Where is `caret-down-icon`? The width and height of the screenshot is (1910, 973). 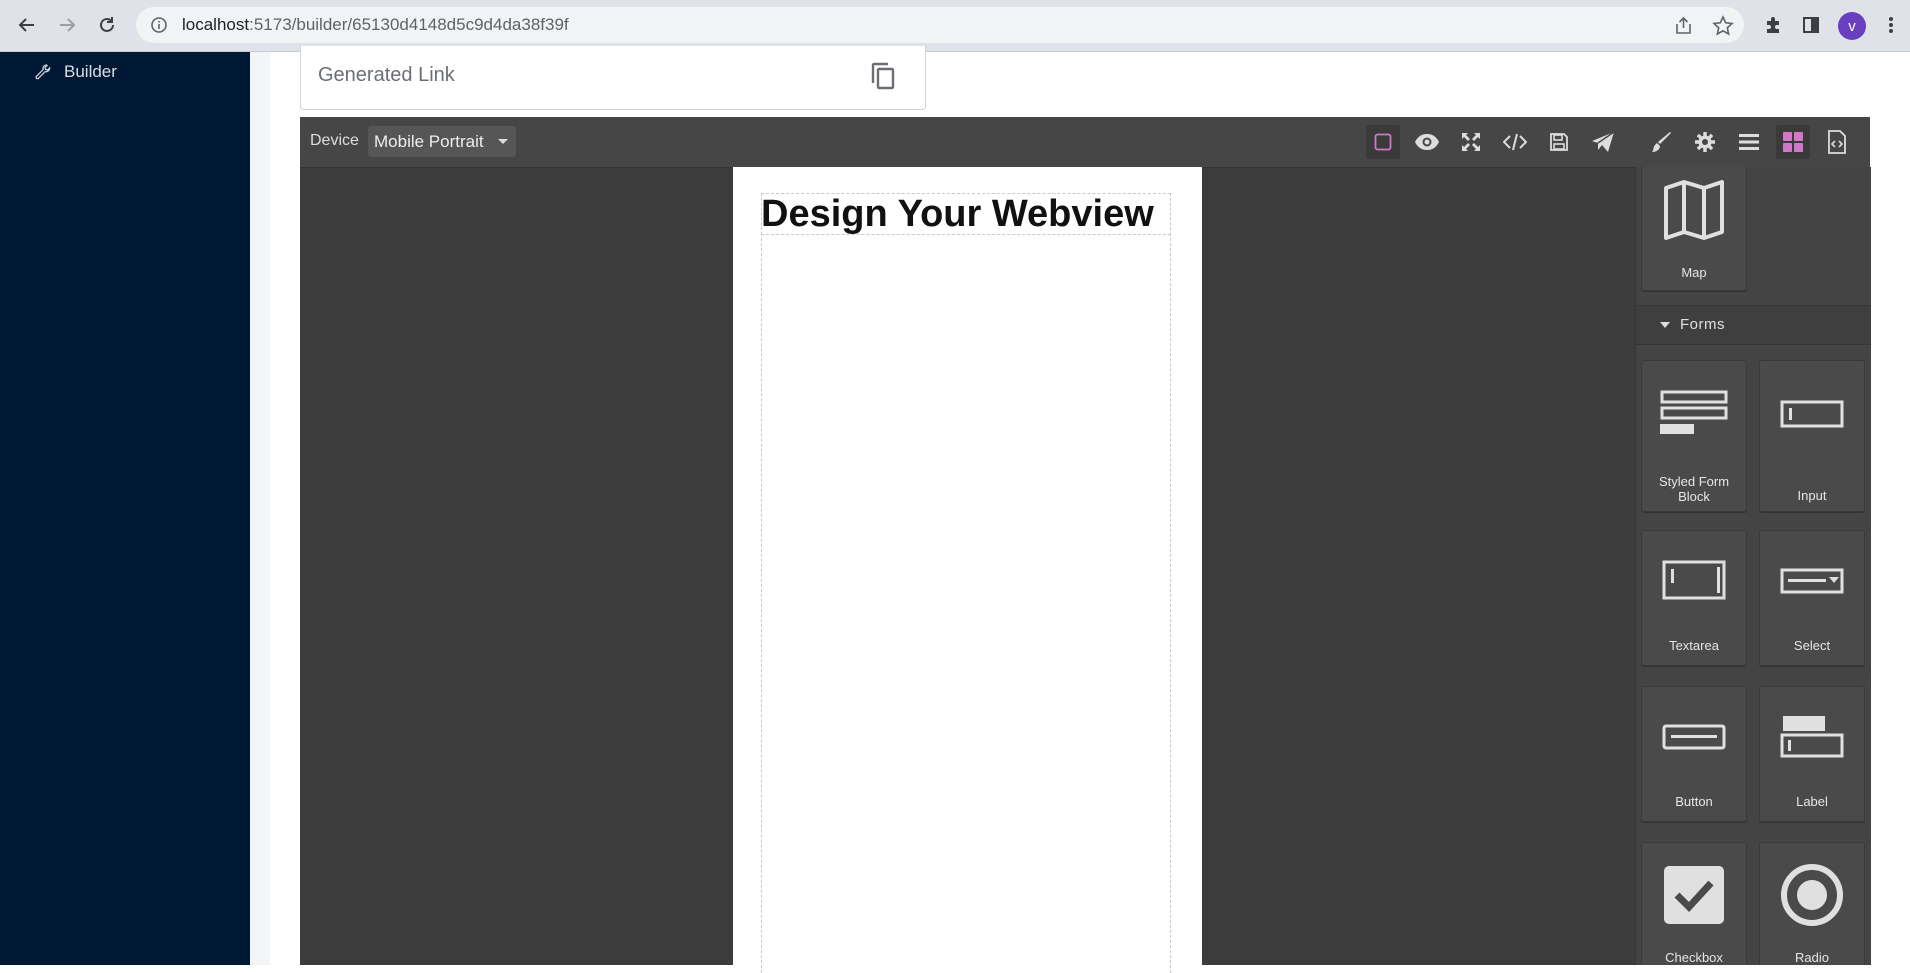 caret-down-icon is located at coordinates (1665, 325).